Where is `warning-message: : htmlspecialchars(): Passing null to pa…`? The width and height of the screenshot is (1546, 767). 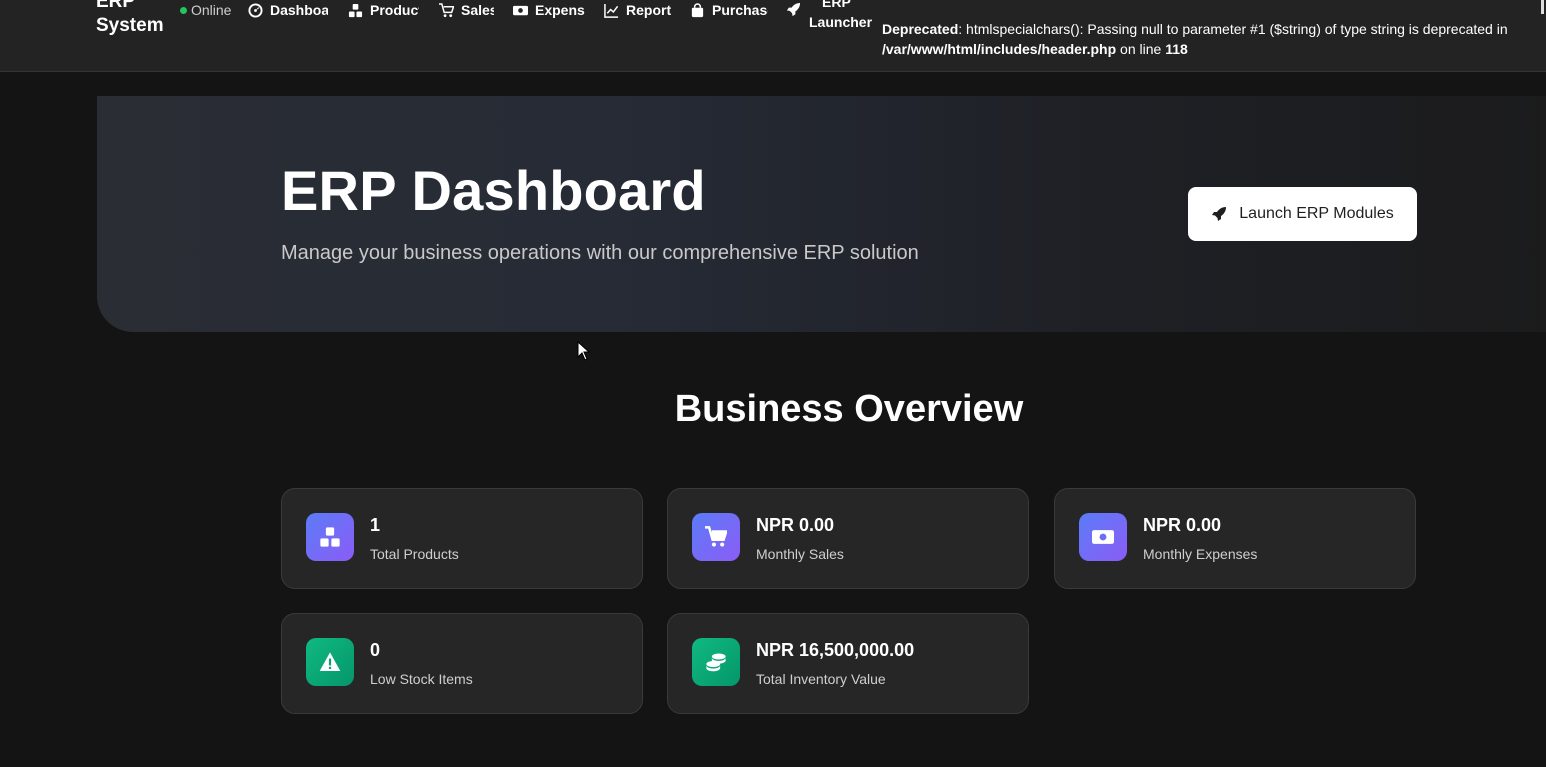 warning-message: : htmlspecialchars(): Passing null to pa… is located at coordinates (1233, 29).